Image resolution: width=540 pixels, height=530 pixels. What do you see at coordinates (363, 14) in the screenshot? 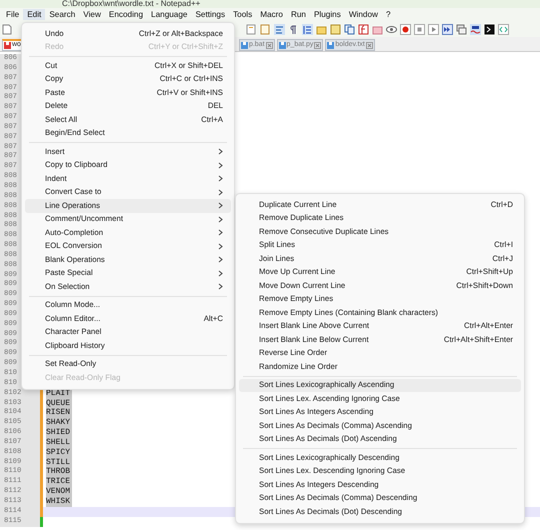
I see `menu-bar-item: Window` at bounding box center [363, 14].